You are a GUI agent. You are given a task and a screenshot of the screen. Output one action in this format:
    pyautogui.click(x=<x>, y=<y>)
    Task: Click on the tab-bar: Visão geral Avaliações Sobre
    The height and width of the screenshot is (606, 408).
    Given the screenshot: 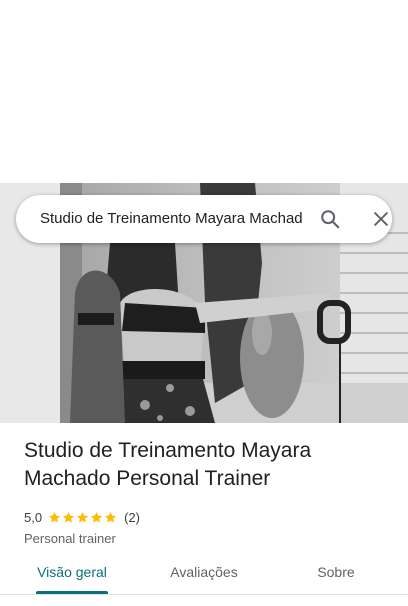 What is the action you would take?
    pyautogui.click(x=204, y=573)
    